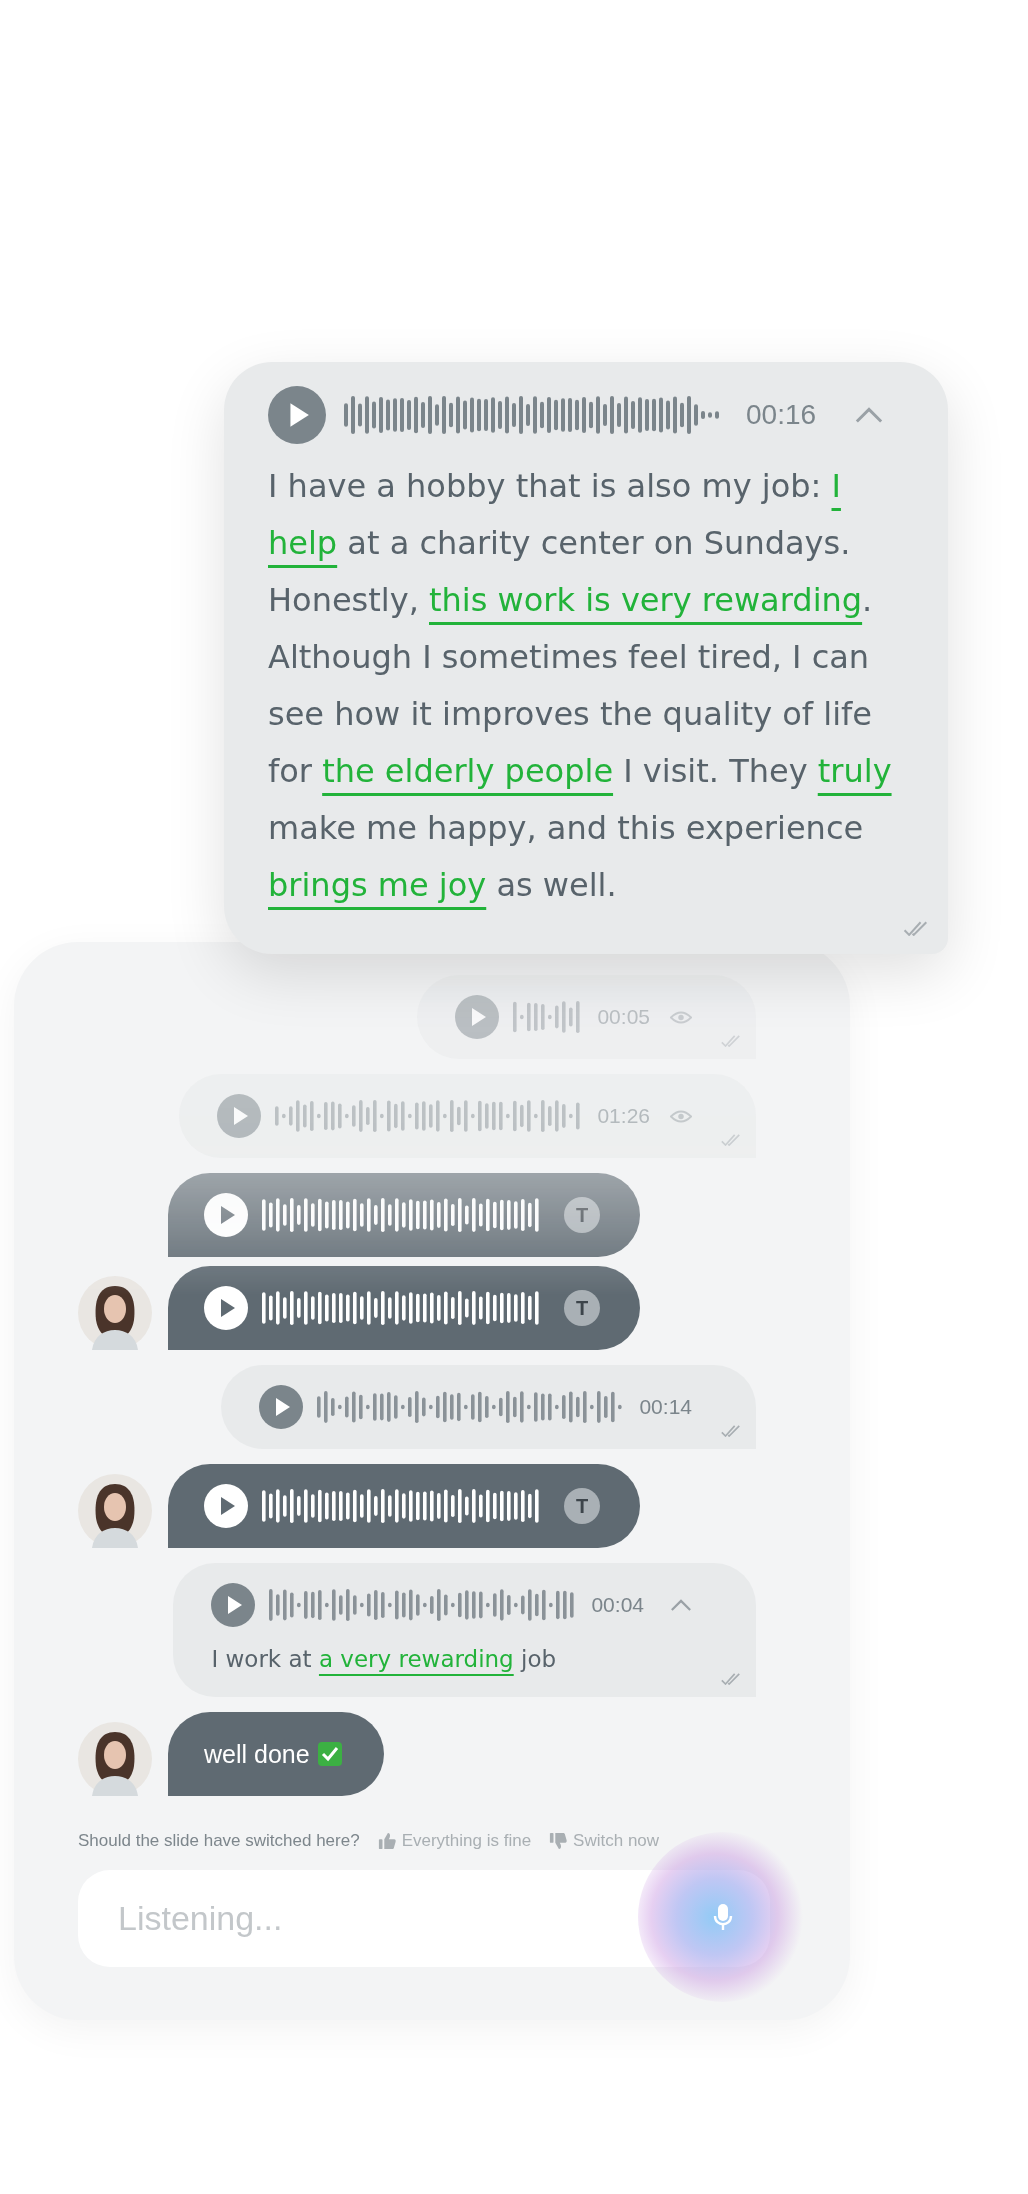  I want to click on duration: 00:14, so click(665, 1407).